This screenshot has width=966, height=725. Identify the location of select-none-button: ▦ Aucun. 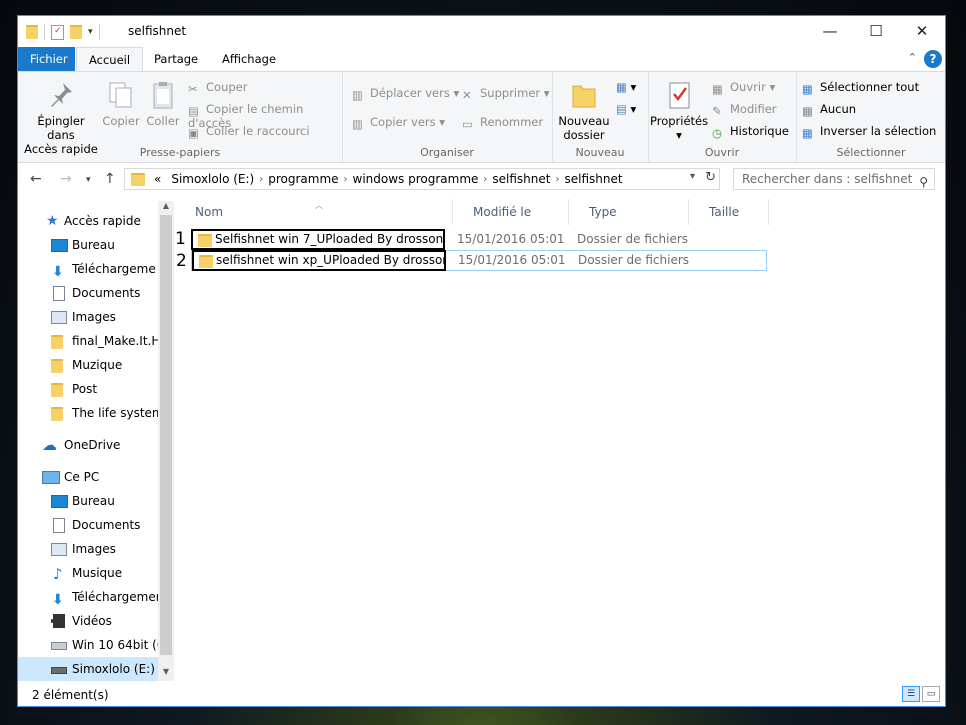
(829, 110).